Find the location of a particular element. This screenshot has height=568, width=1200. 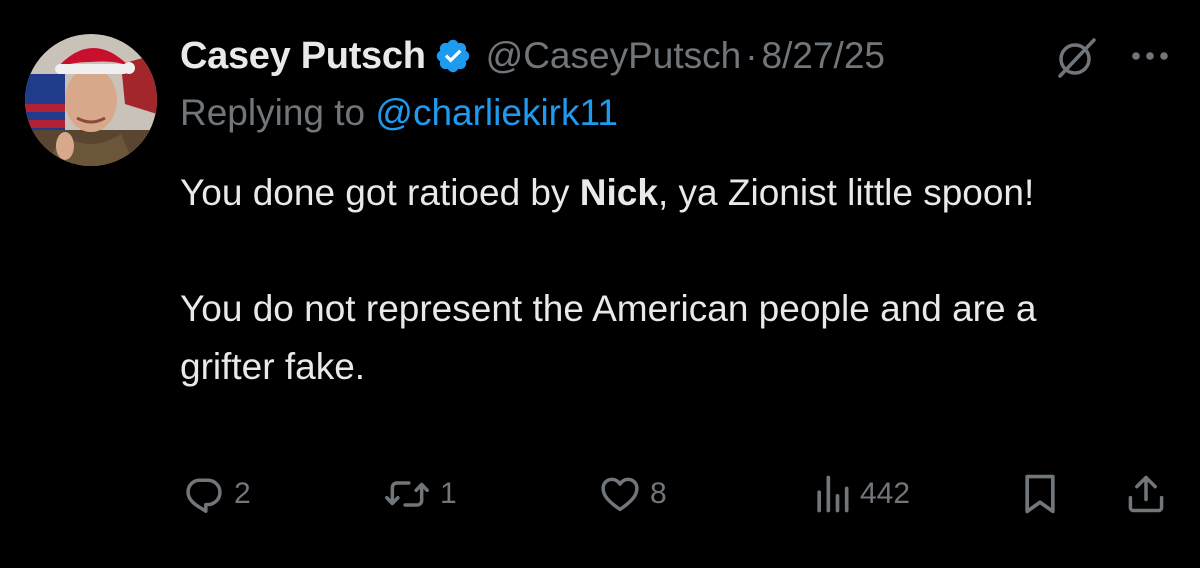

replying-to-mention: @charliekirk11 is located at coordinates (496, 112).